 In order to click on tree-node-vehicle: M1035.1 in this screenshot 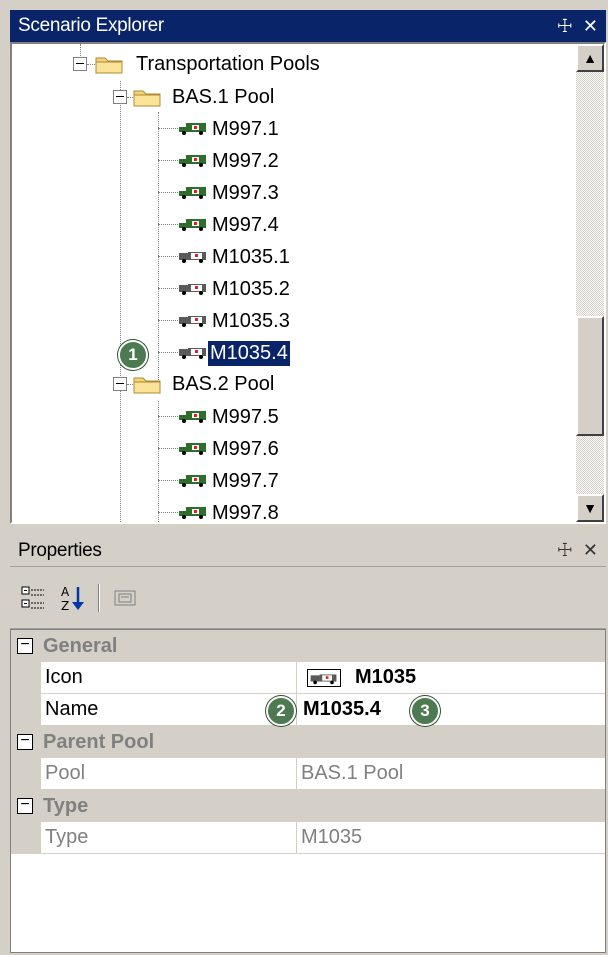, I will do `click(251, 257)`.